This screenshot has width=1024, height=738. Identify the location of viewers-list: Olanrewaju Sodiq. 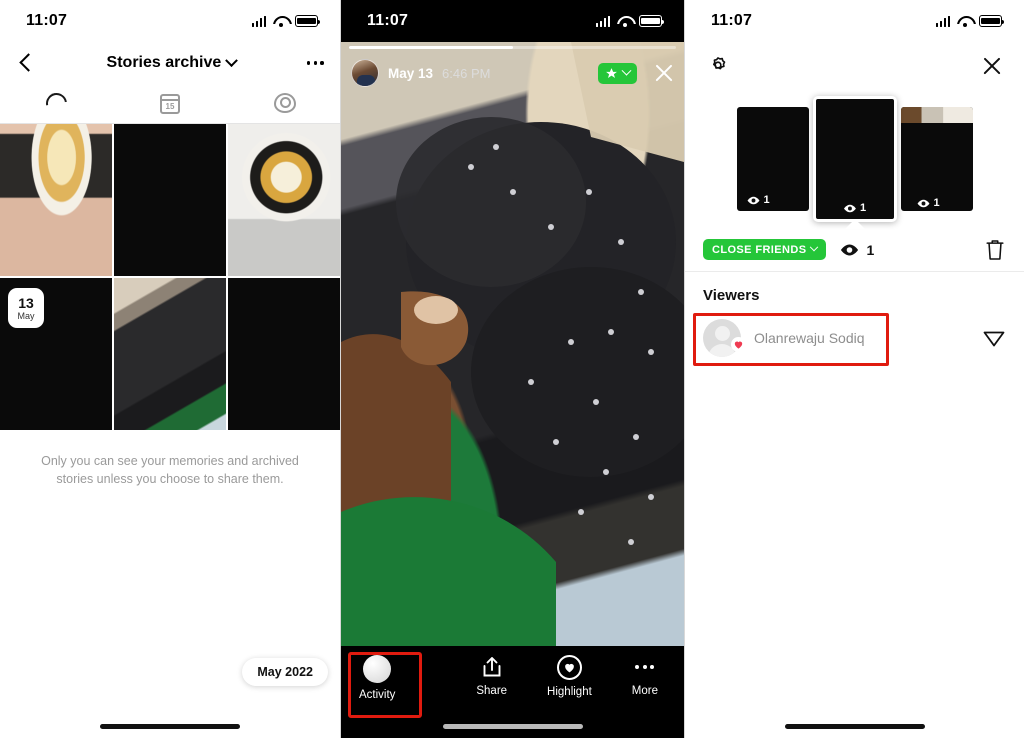
(854, 339).